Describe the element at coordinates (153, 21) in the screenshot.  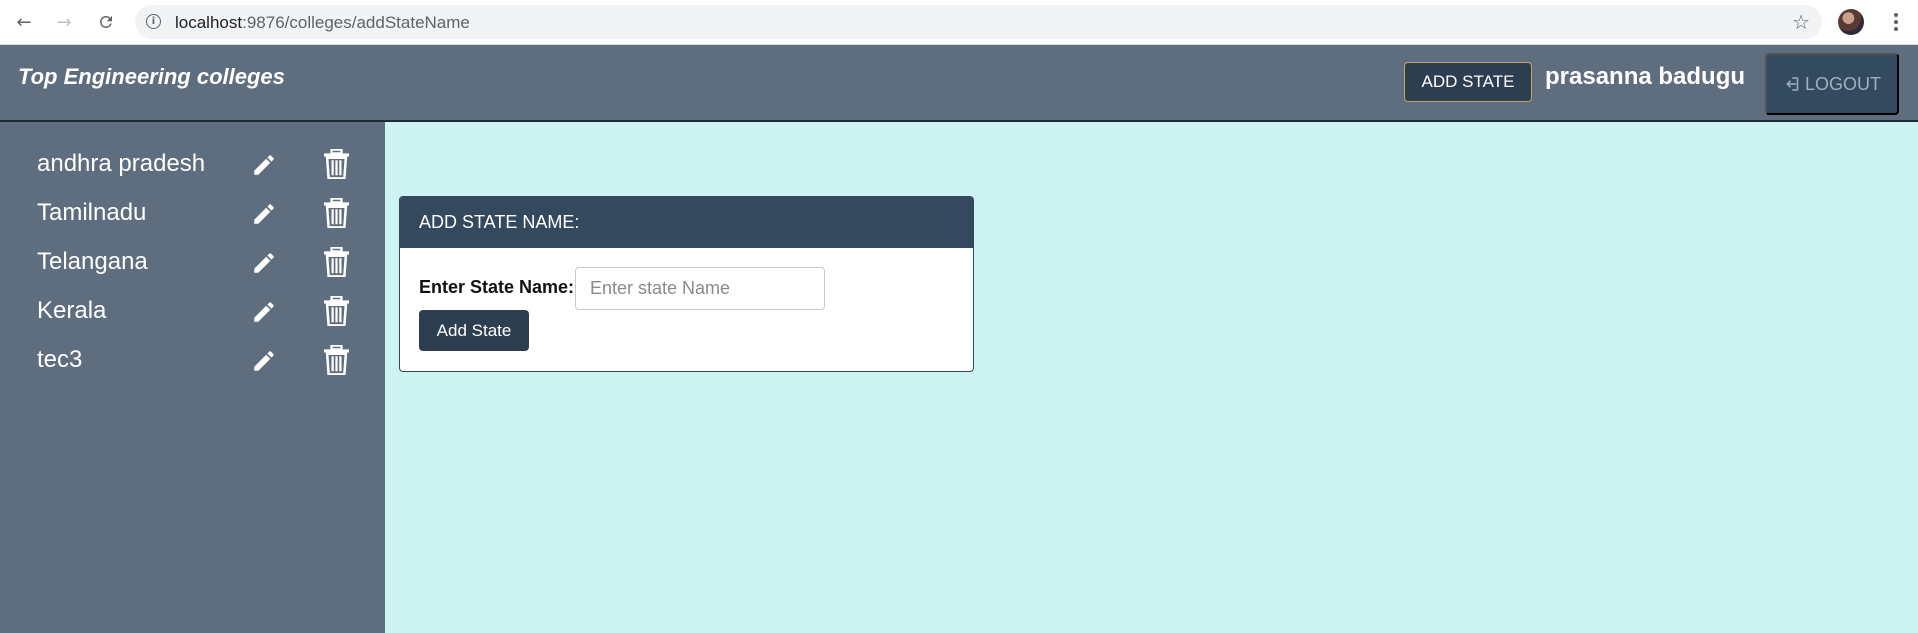
I see `info-icon: i` at that location.